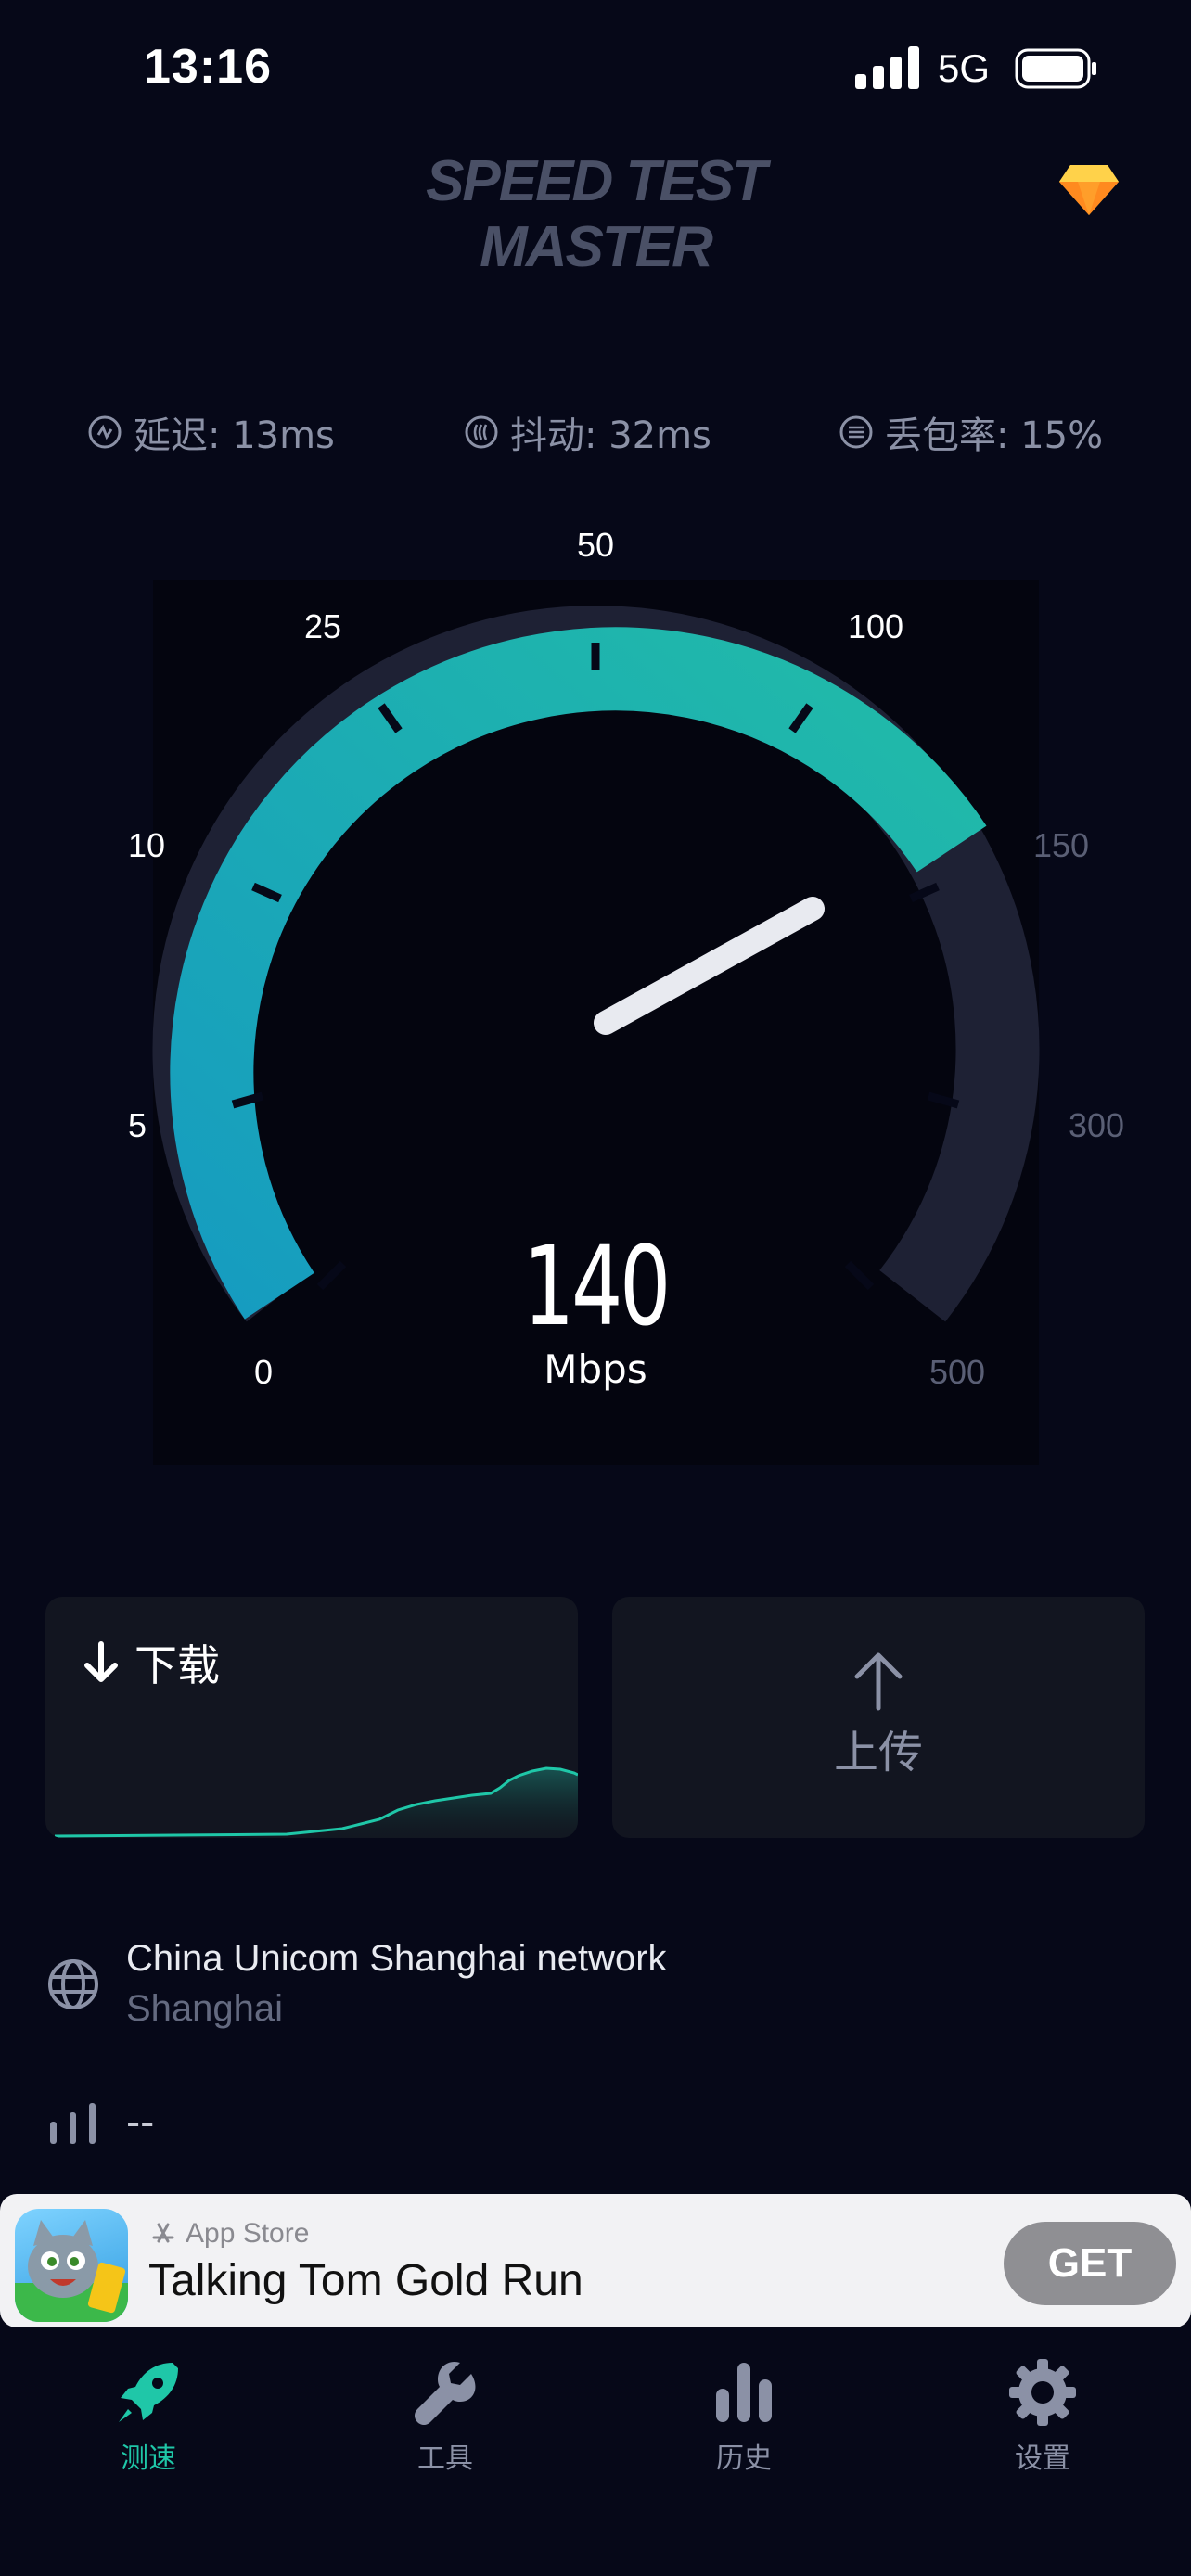 The image size is (1191, 2576). What do you see at coordinates (1089, 190) in the screenshot?
I see `diamond-icon` at bounding box center [1089, 190].